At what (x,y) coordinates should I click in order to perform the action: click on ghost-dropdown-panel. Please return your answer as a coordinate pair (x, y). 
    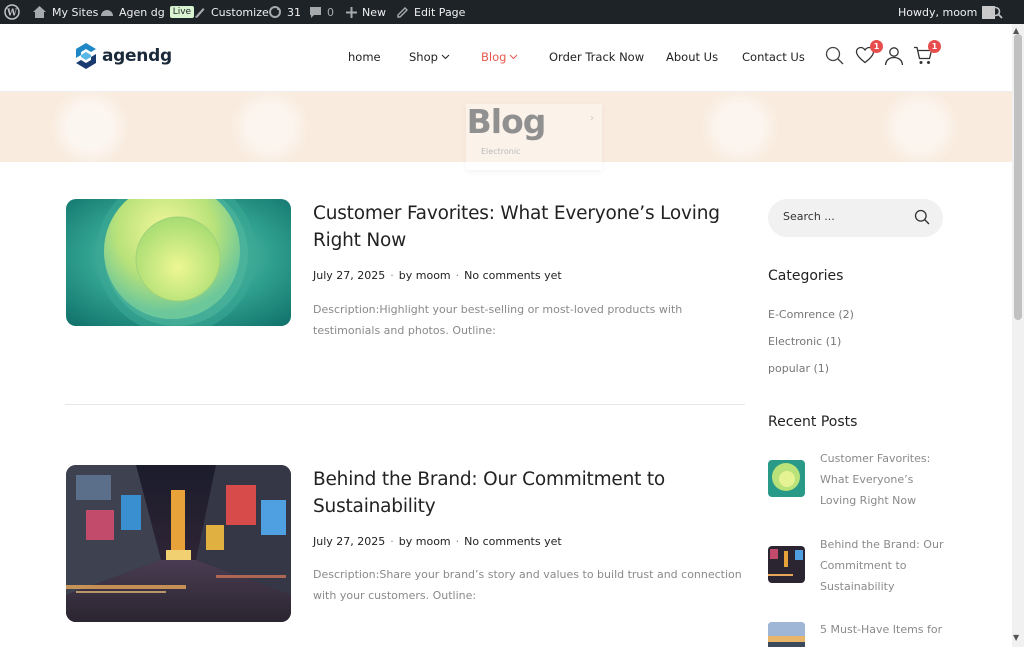
    Looking at the image, I should click on (534, 137).